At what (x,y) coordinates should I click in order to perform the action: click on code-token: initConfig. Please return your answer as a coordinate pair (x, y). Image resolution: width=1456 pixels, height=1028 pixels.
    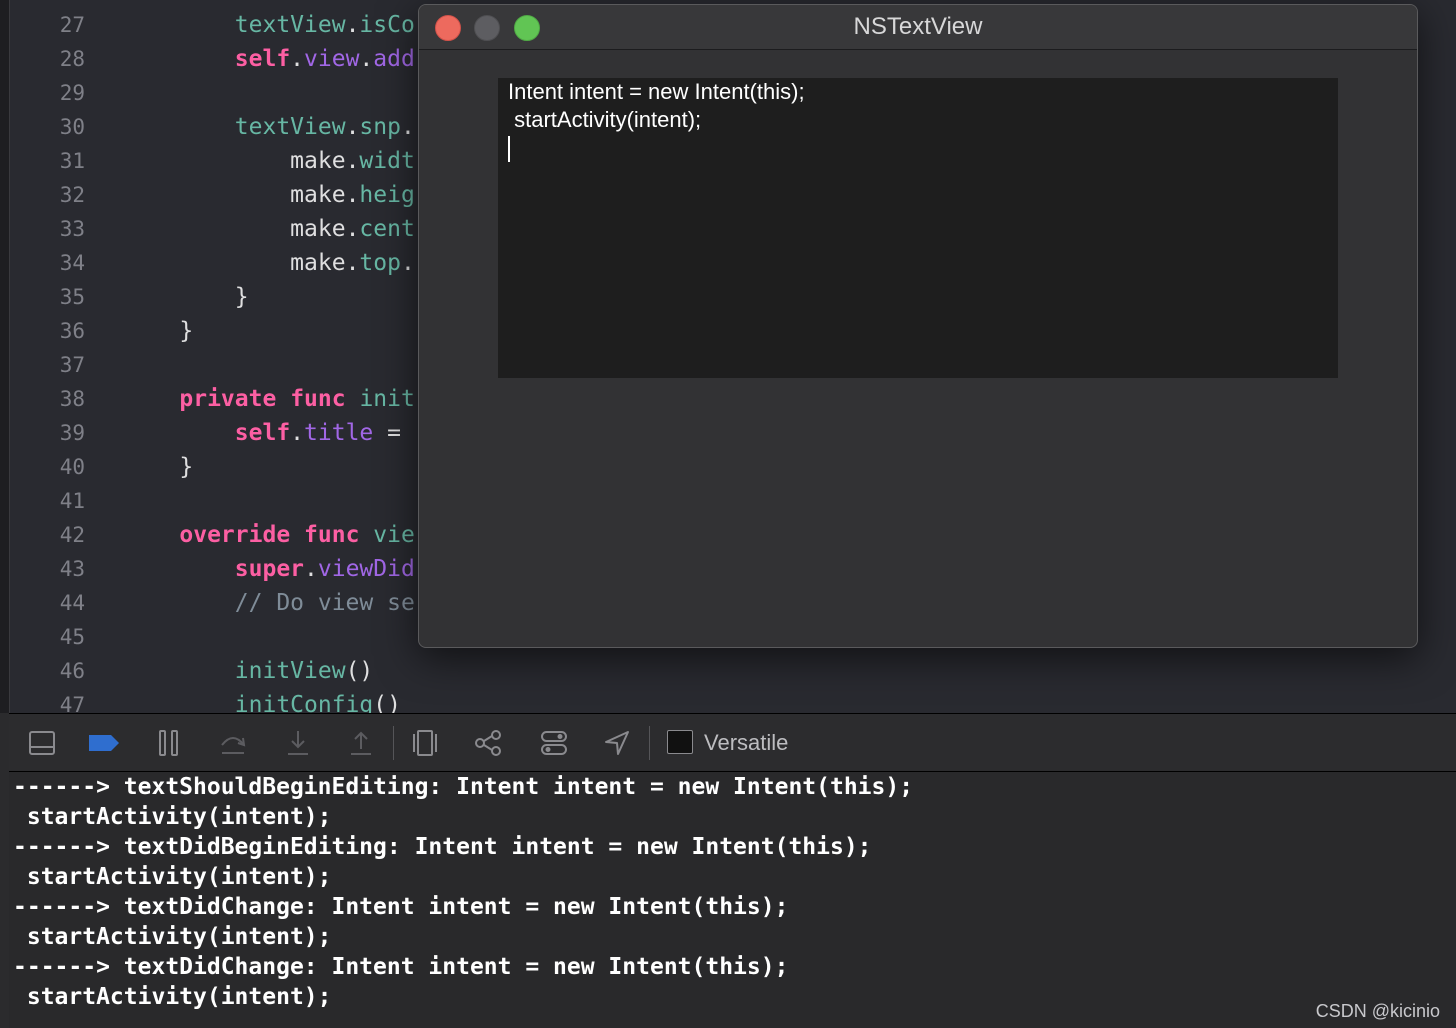
    Looking at the image, I should click on (304, 702).